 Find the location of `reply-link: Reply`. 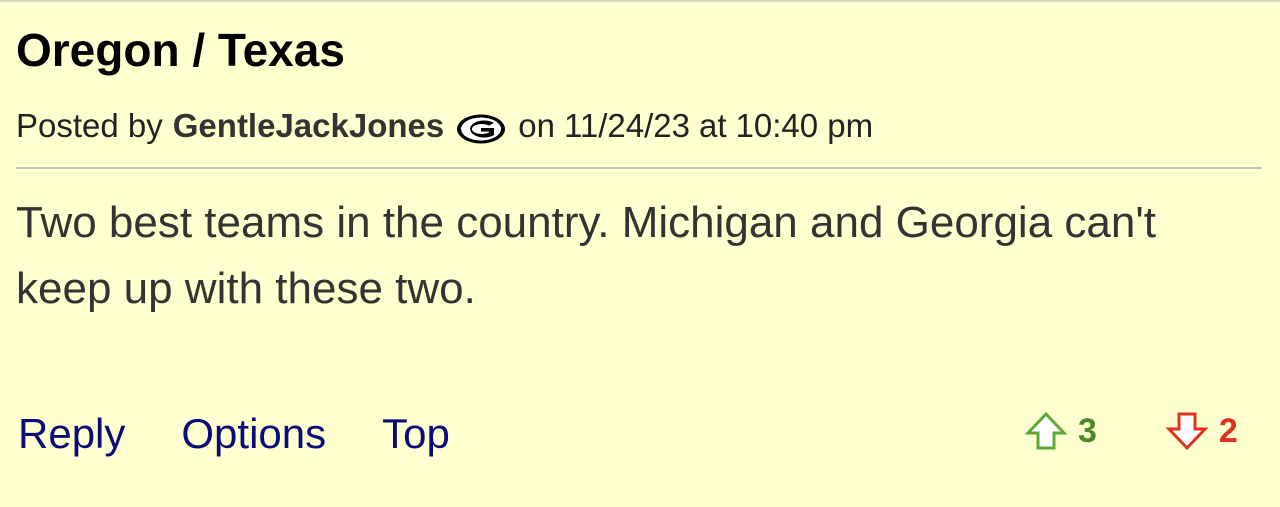

reply-link: Reply is located at coordinates (71, 434).